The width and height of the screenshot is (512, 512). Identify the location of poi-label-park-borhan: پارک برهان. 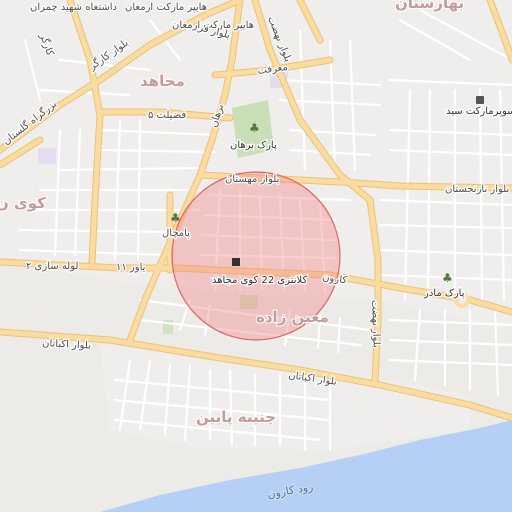
(253, 145).